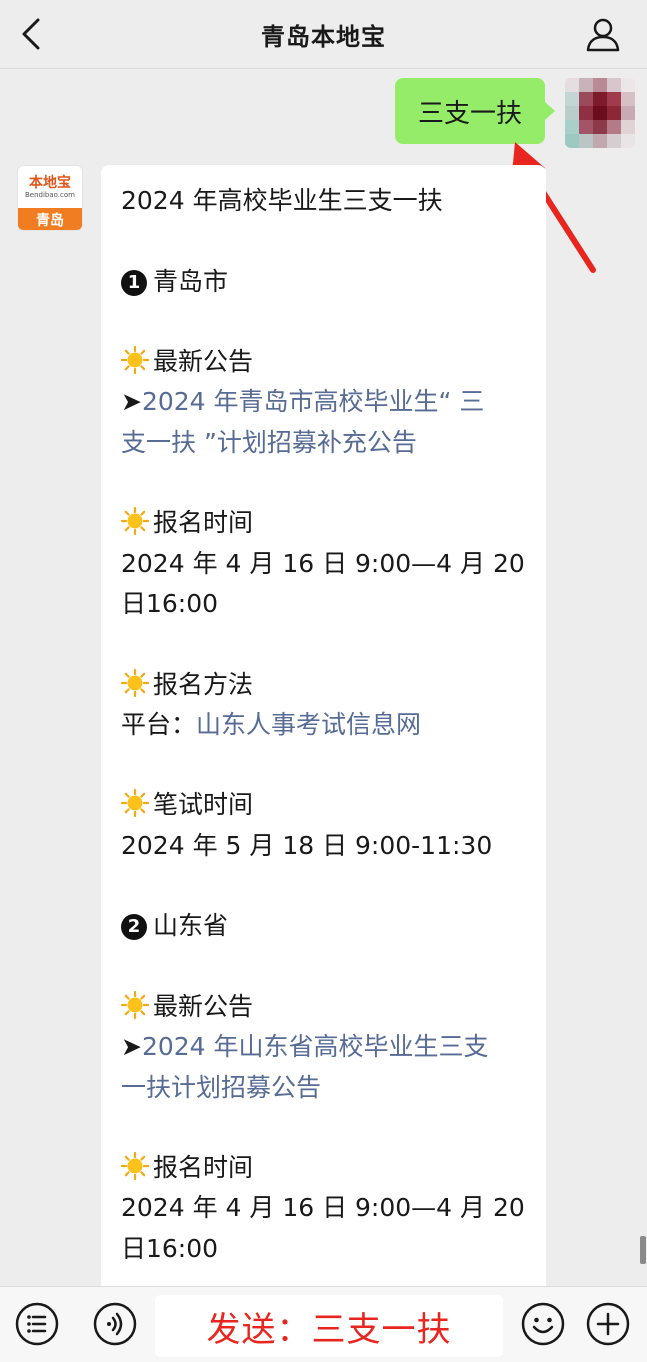  Describe the element at coordinates (307, 845) in the screenshot. I see `exam-time: 2024 年 5 月 18 日 9:00-11:30` at that location.